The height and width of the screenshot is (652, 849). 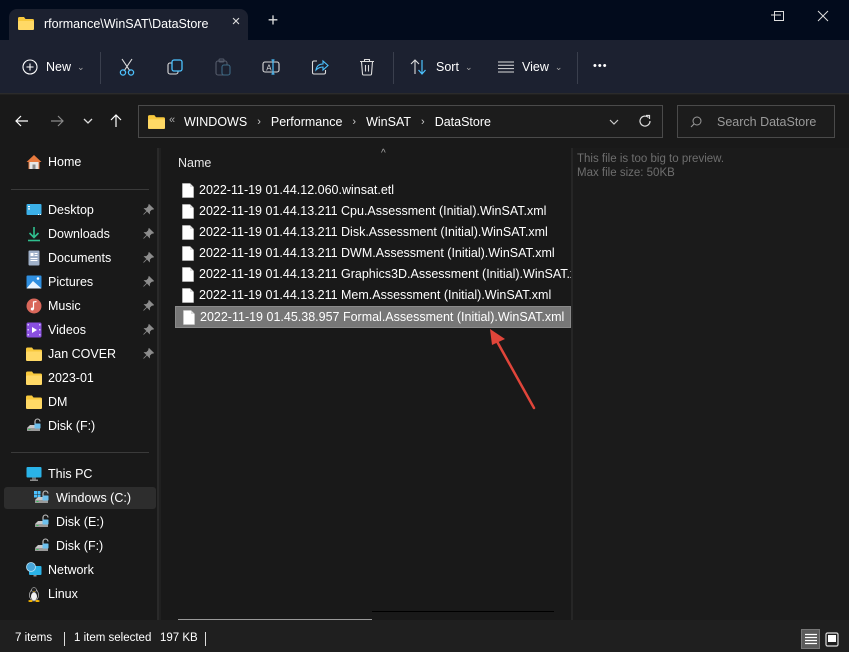 I want to click on column-header-name: Name, so click(x=194, y=163).